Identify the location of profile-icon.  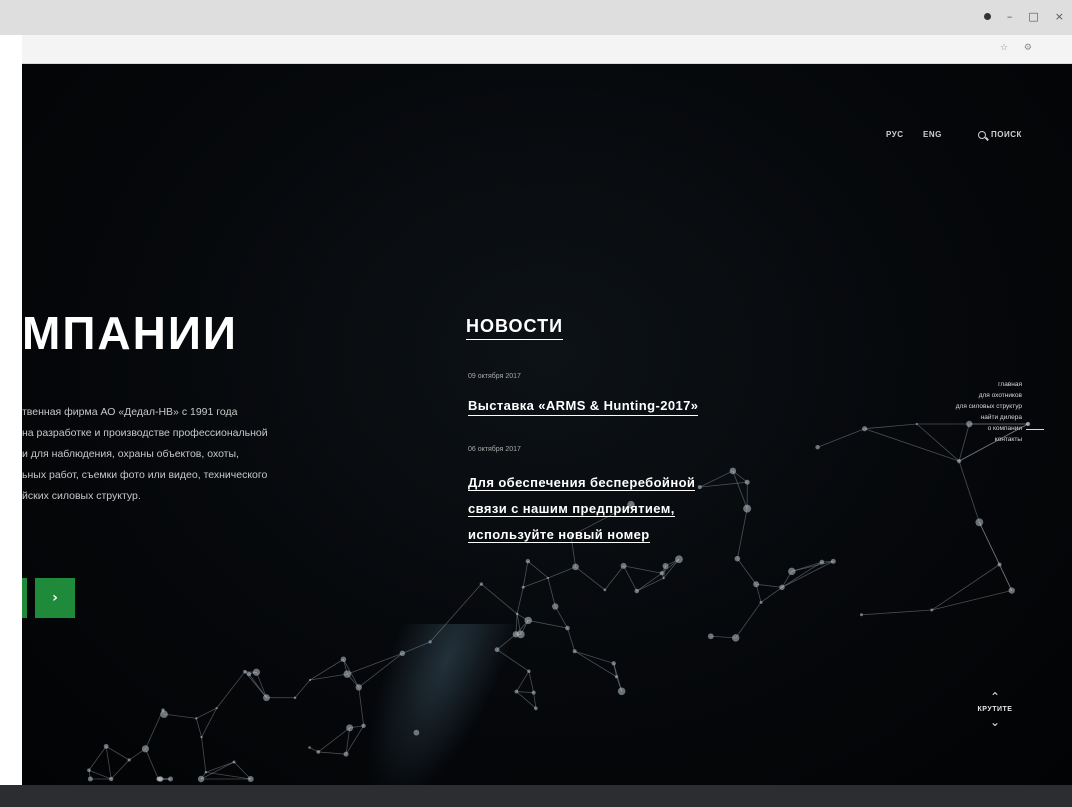
(987, 16).